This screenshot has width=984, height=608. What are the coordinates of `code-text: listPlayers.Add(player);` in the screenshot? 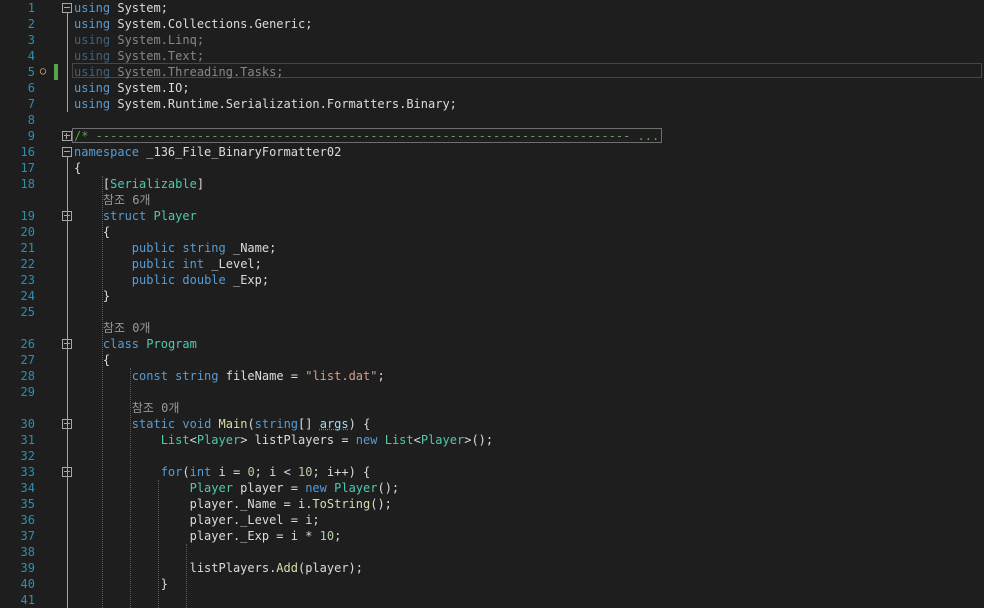 It's located at (219, 568).